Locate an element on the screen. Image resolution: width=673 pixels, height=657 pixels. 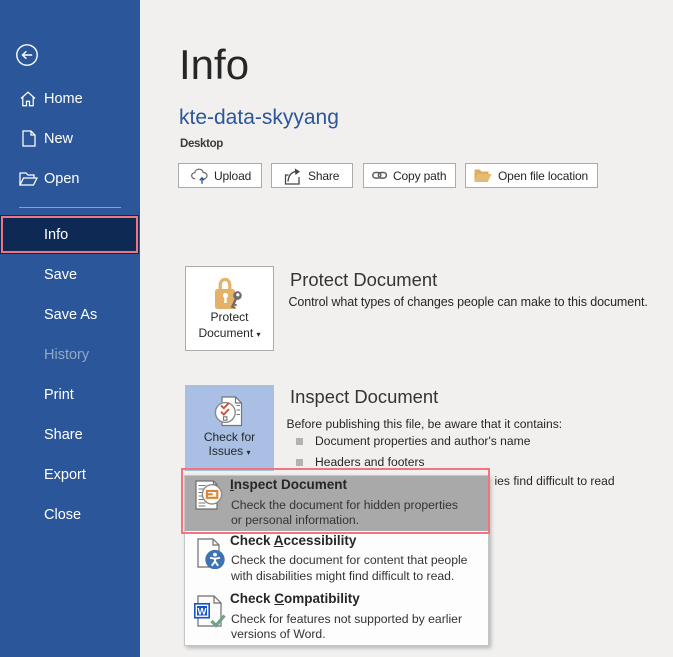
svg-text: W is located at coordinates (202, 612).